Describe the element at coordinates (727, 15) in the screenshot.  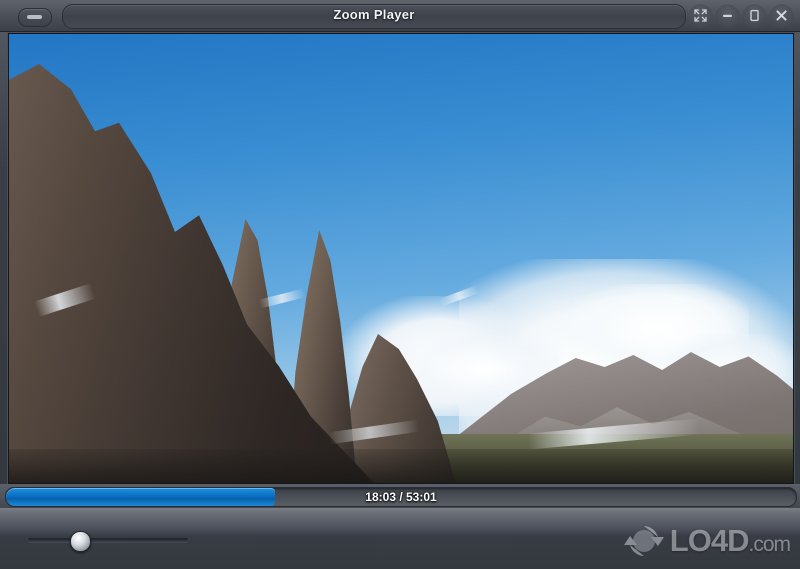
I see `minimize-button` at that location.